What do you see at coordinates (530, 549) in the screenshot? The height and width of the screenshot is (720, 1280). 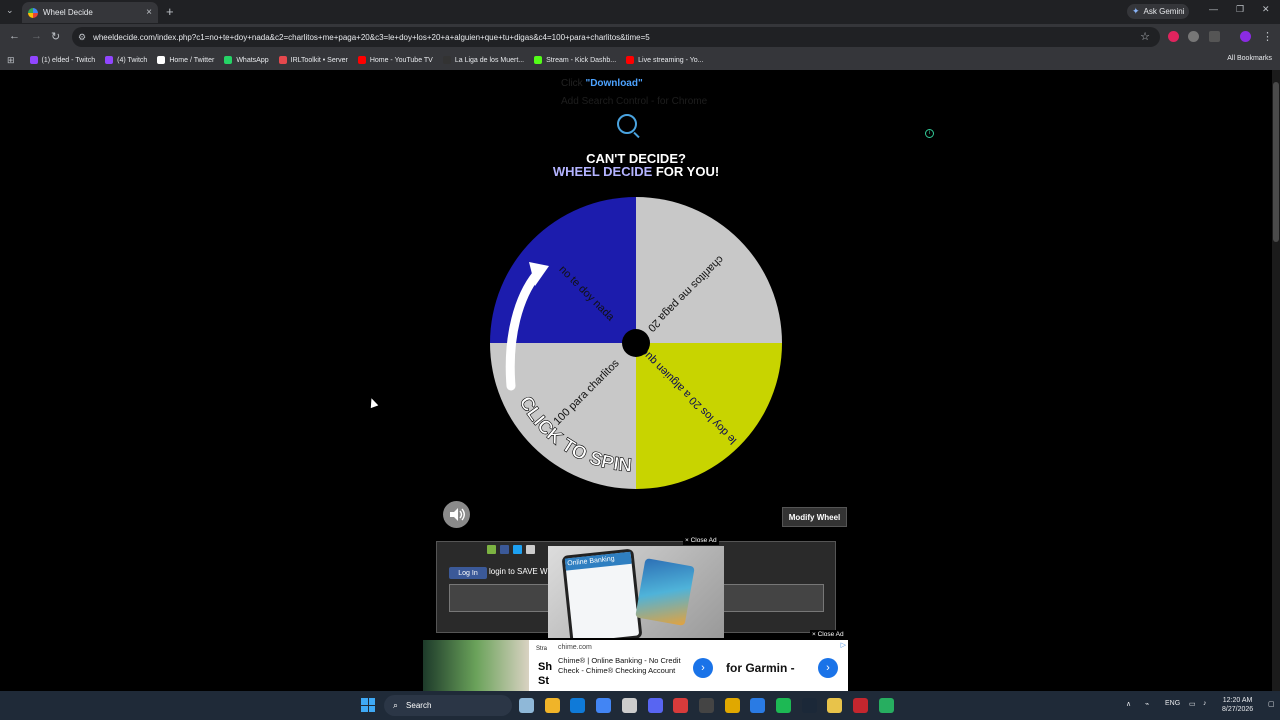 I see `share-mail-icon` at bounding box center [530, 549].